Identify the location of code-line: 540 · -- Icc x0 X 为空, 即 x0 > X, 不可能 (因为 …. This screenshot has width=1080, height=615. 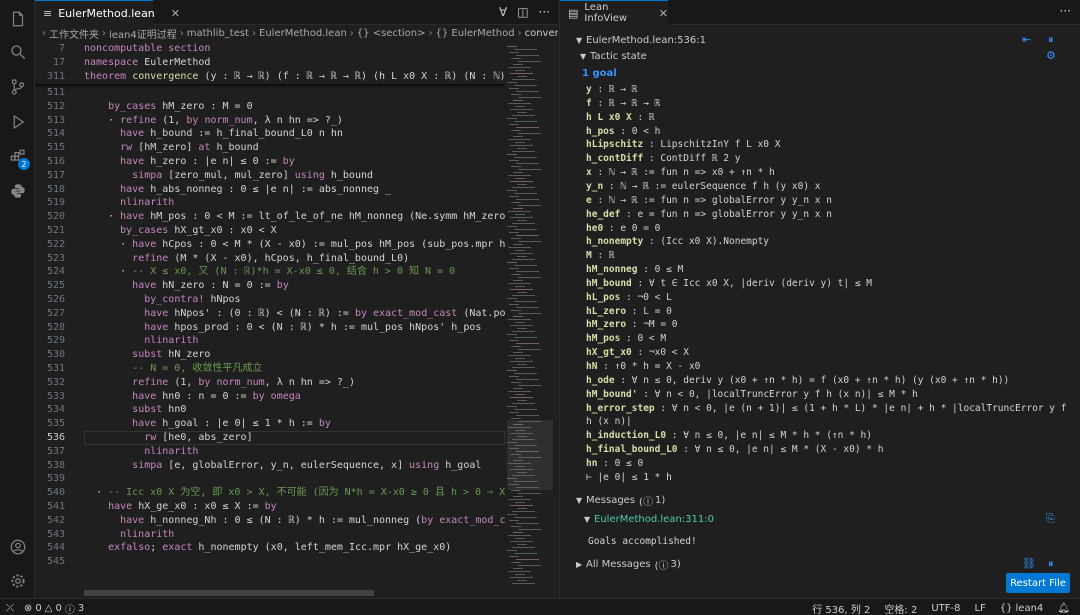
(270, 493).